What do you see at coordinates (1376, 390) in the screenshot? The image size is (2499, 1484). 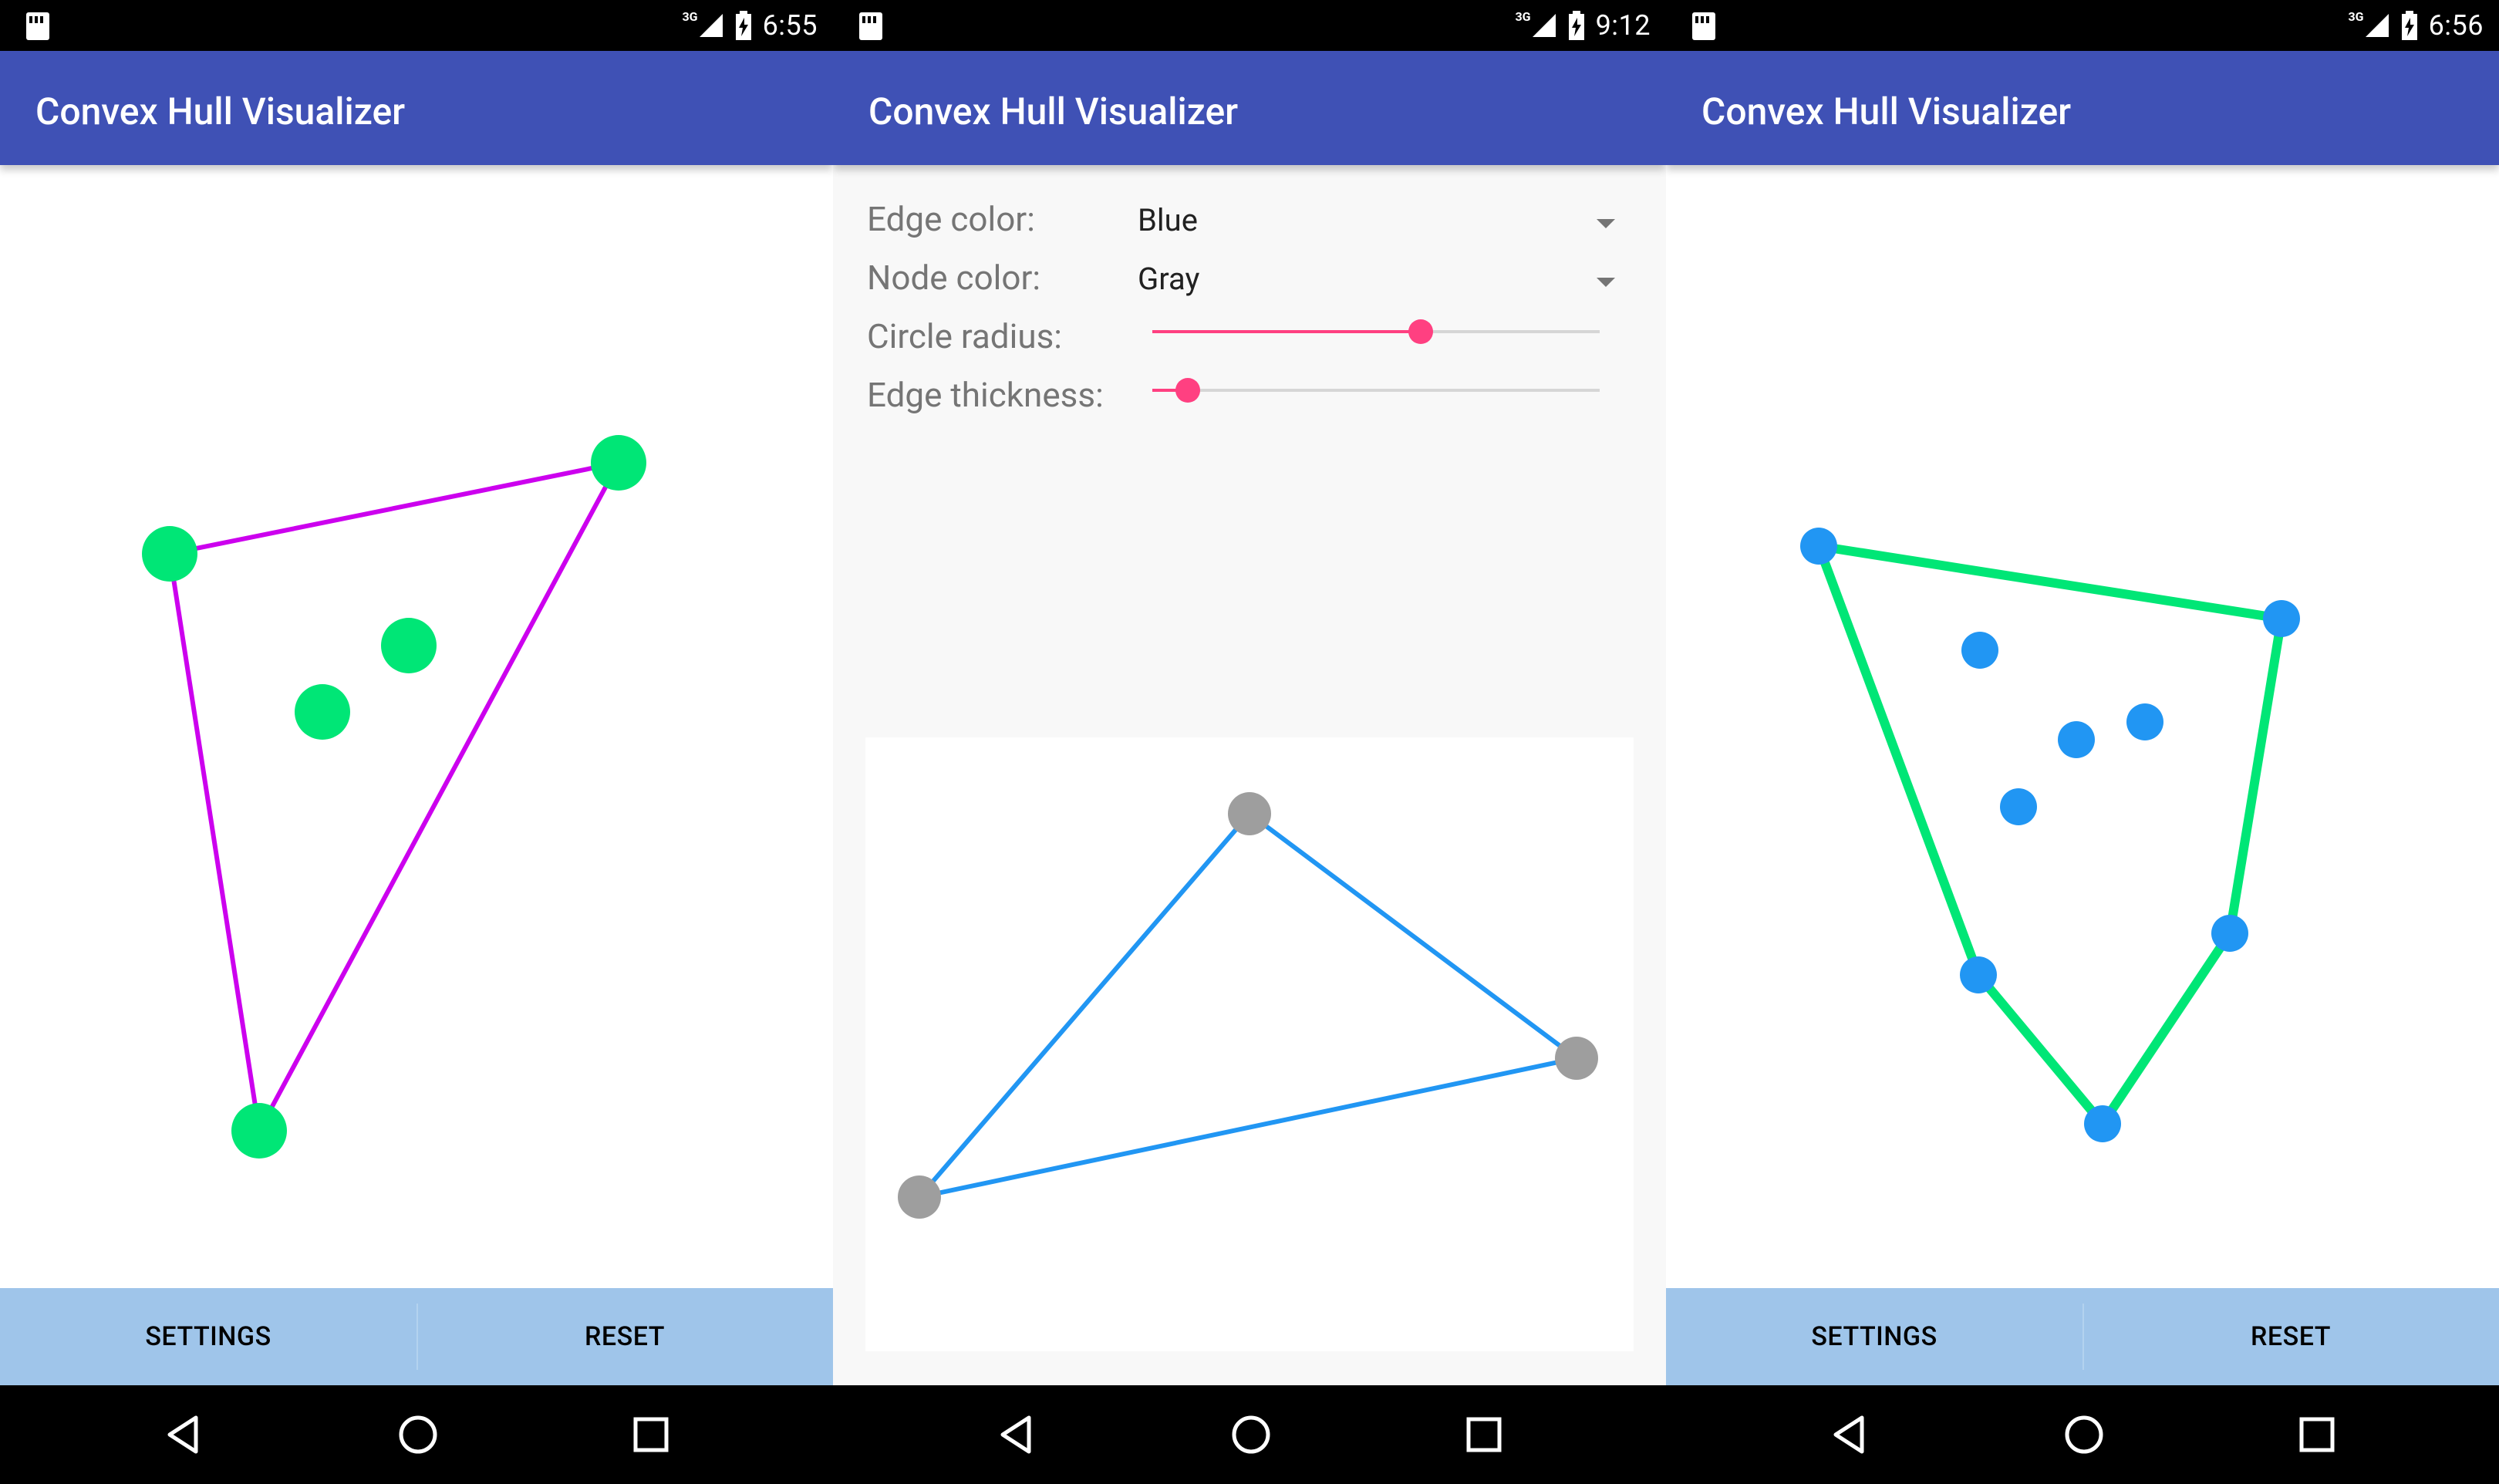 I see `edge-thickness-slider` at bounding box center [1376, 390].